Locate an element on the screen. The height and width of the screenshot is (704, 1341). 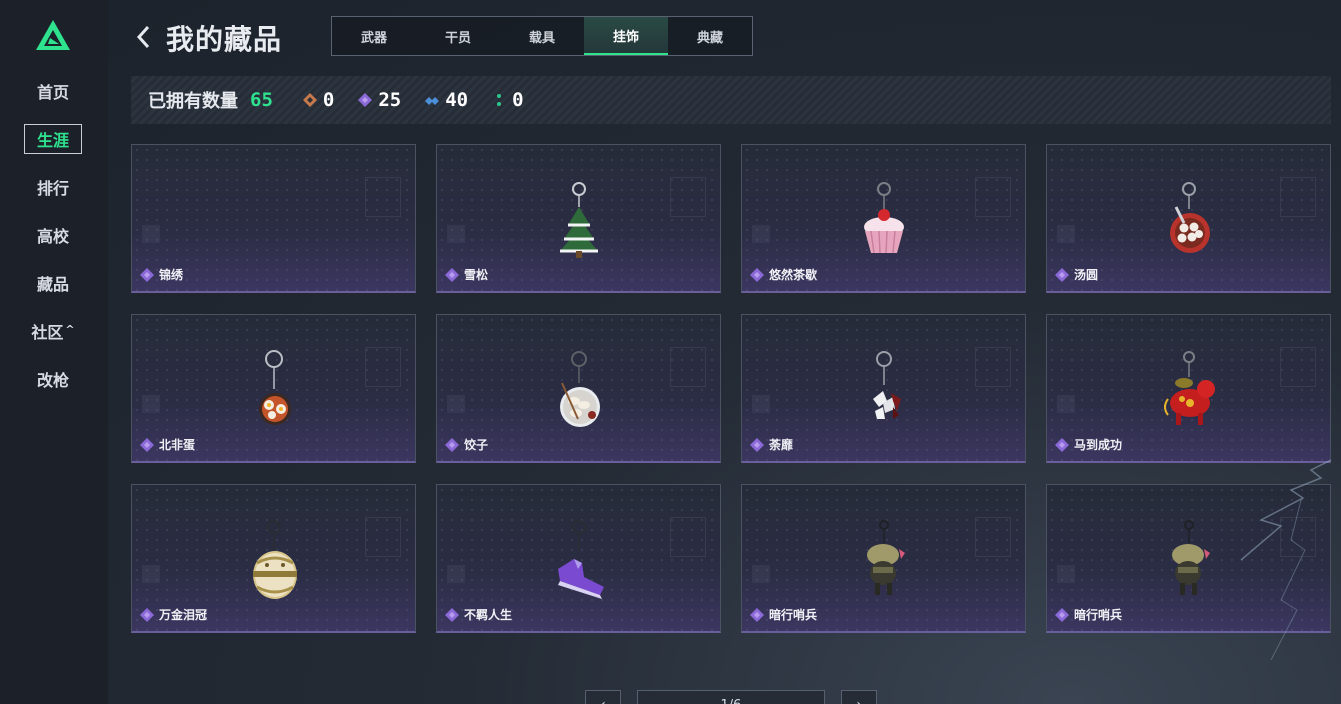
sidebar-item-community: 社区 ^ is located at coordinates (53, 331).